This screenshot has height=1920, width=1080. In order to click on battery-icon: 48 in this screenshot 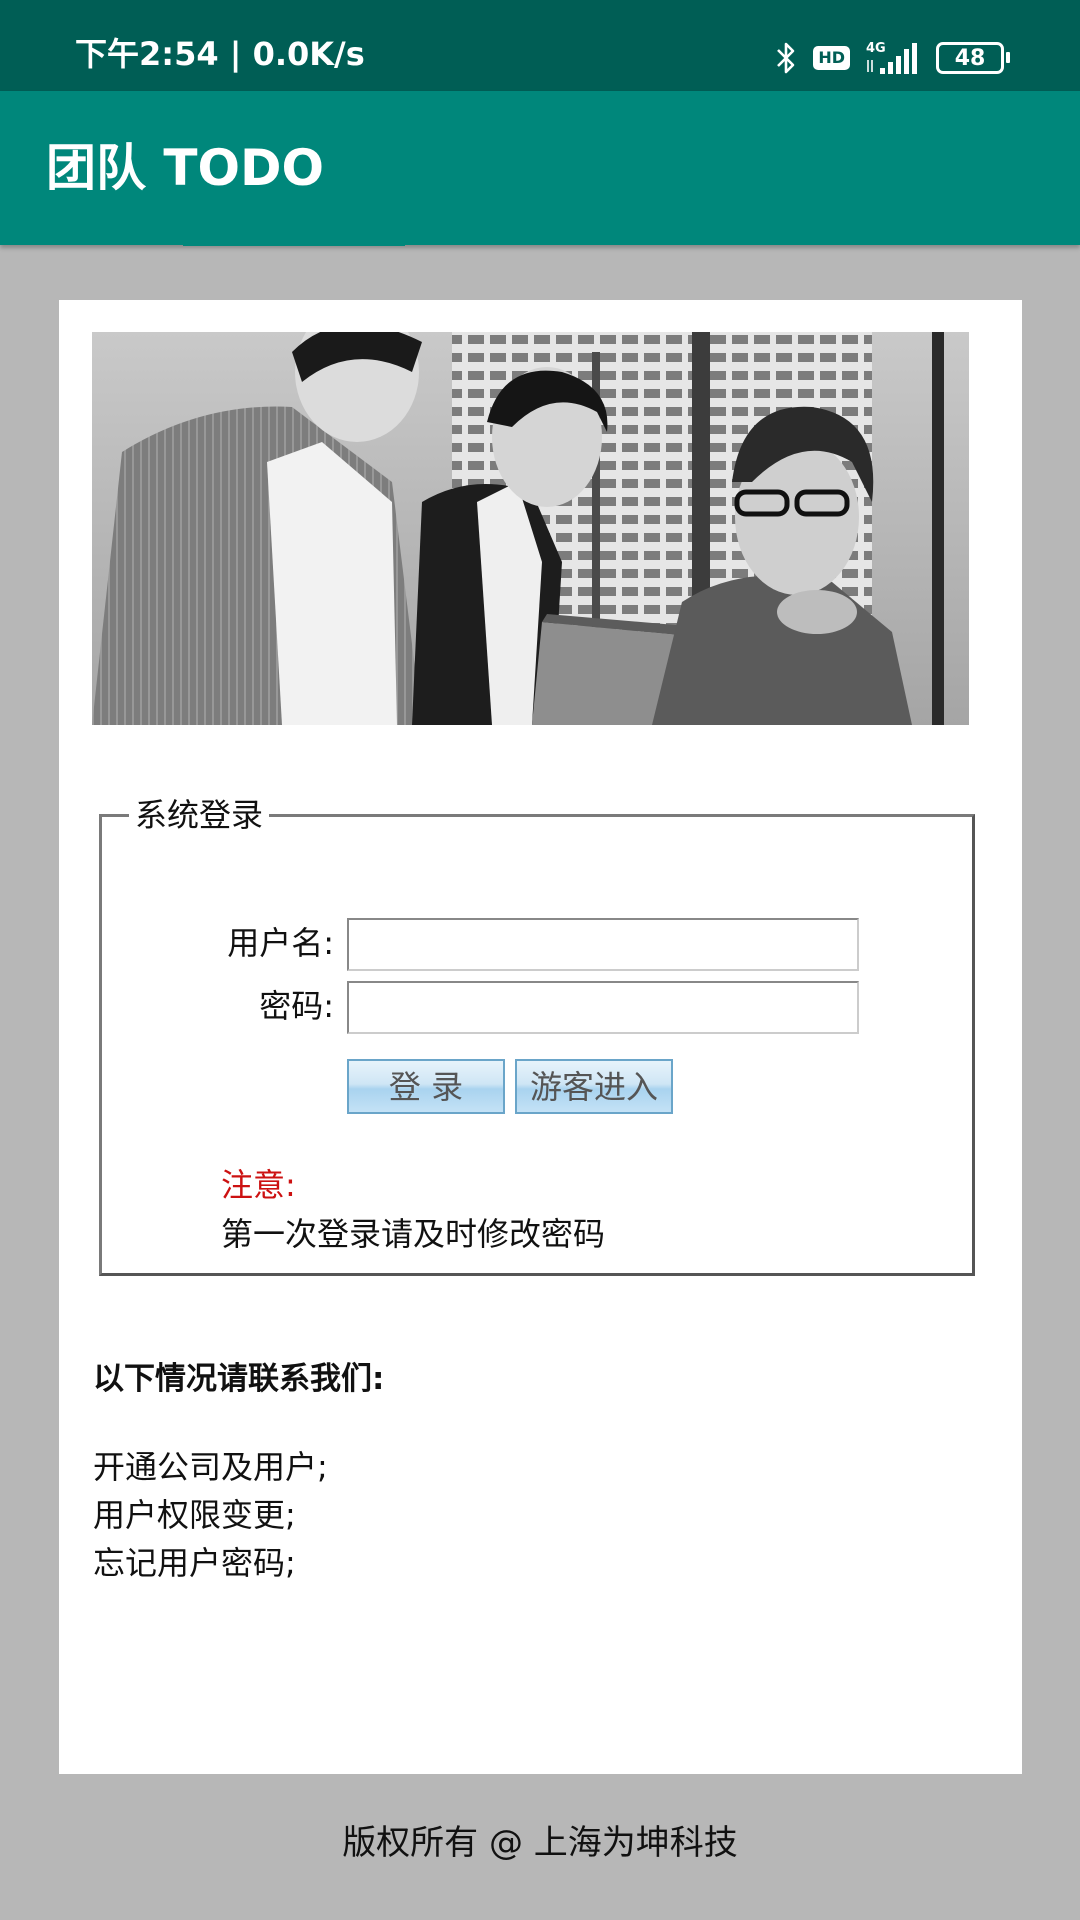, I will do `click(973, 58)`.